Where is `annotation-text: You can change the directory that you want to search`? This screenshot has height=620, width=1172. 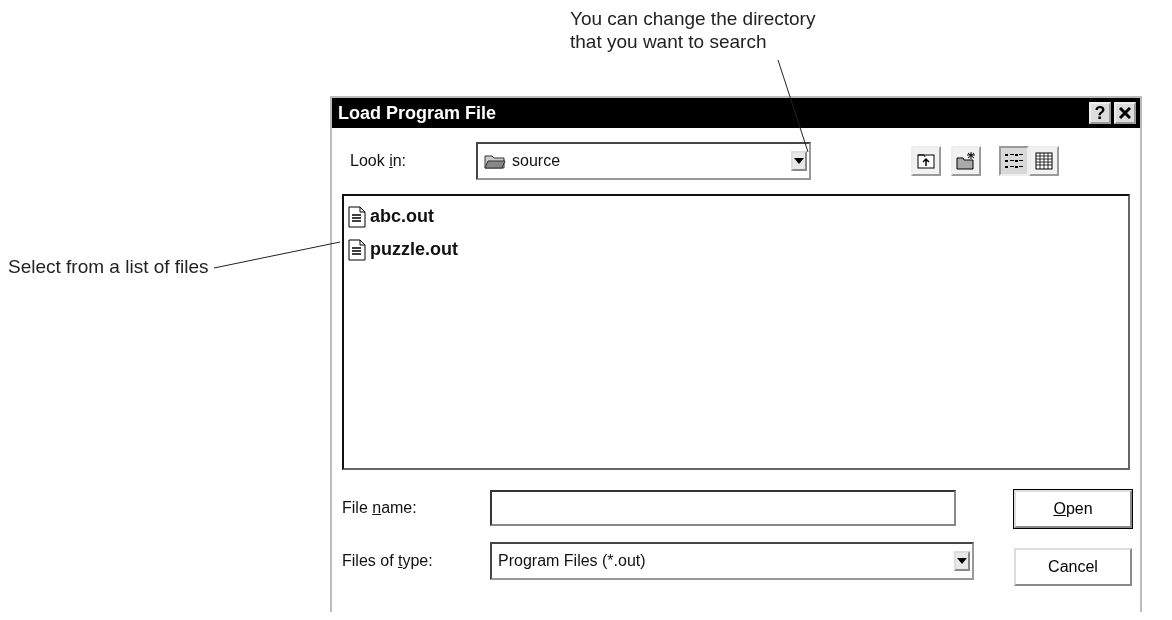
annotation-text: You can change the directory that you want to search is located at coordinates (693, 31).